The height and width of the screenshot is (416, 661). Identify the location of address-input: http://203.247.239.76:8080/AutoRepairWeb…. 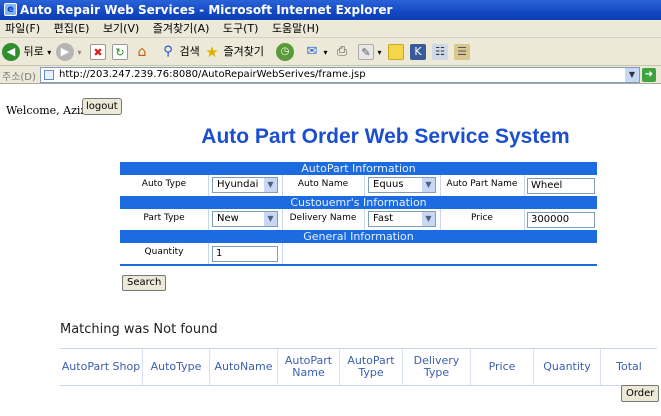
(340, 75).